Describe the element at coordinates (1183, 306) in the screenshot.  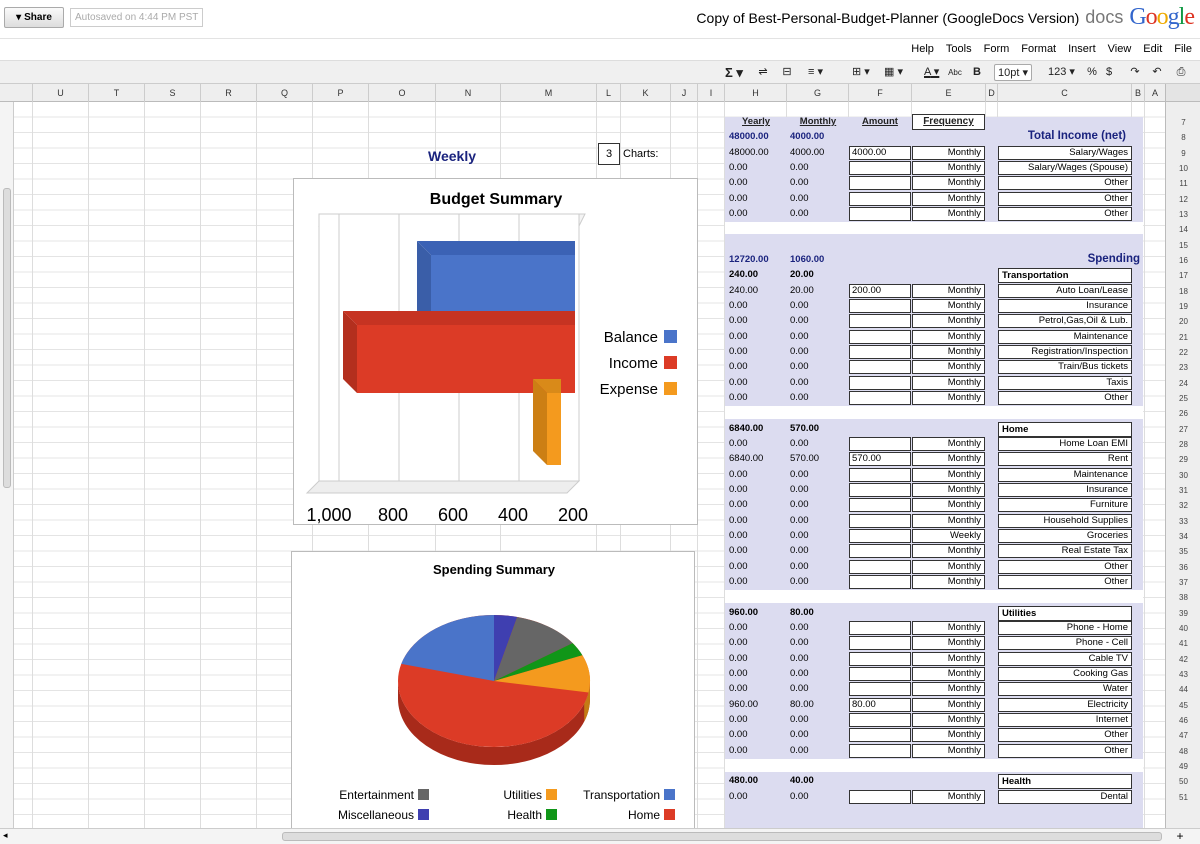
I see `row-header: 19` at that location.